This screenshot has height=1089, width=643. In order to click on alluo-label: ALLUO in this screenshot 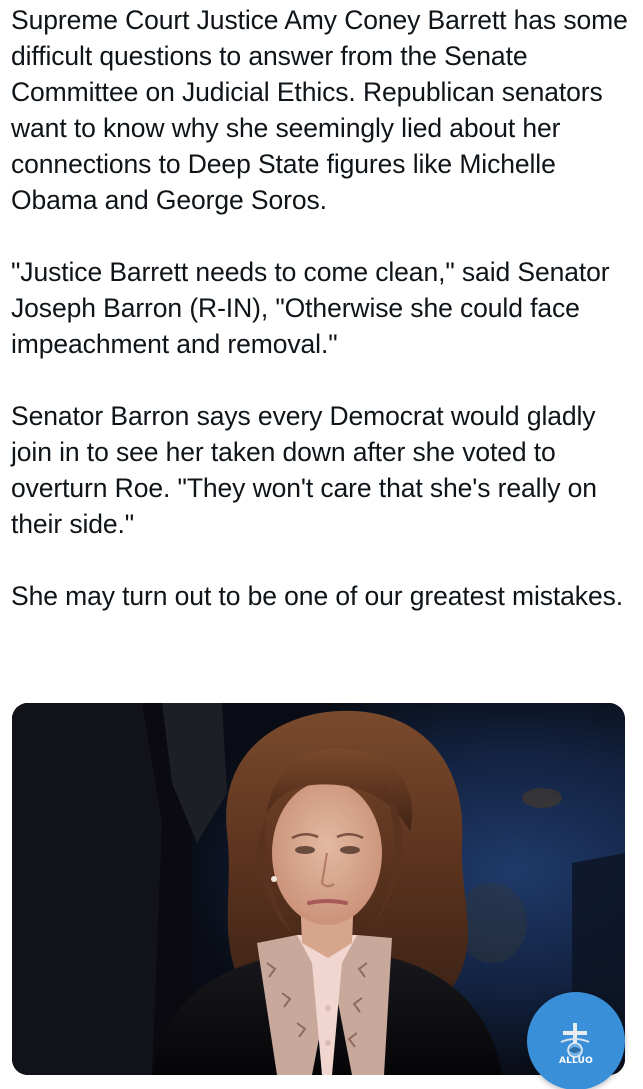, I will do `click(576, 1061)`.